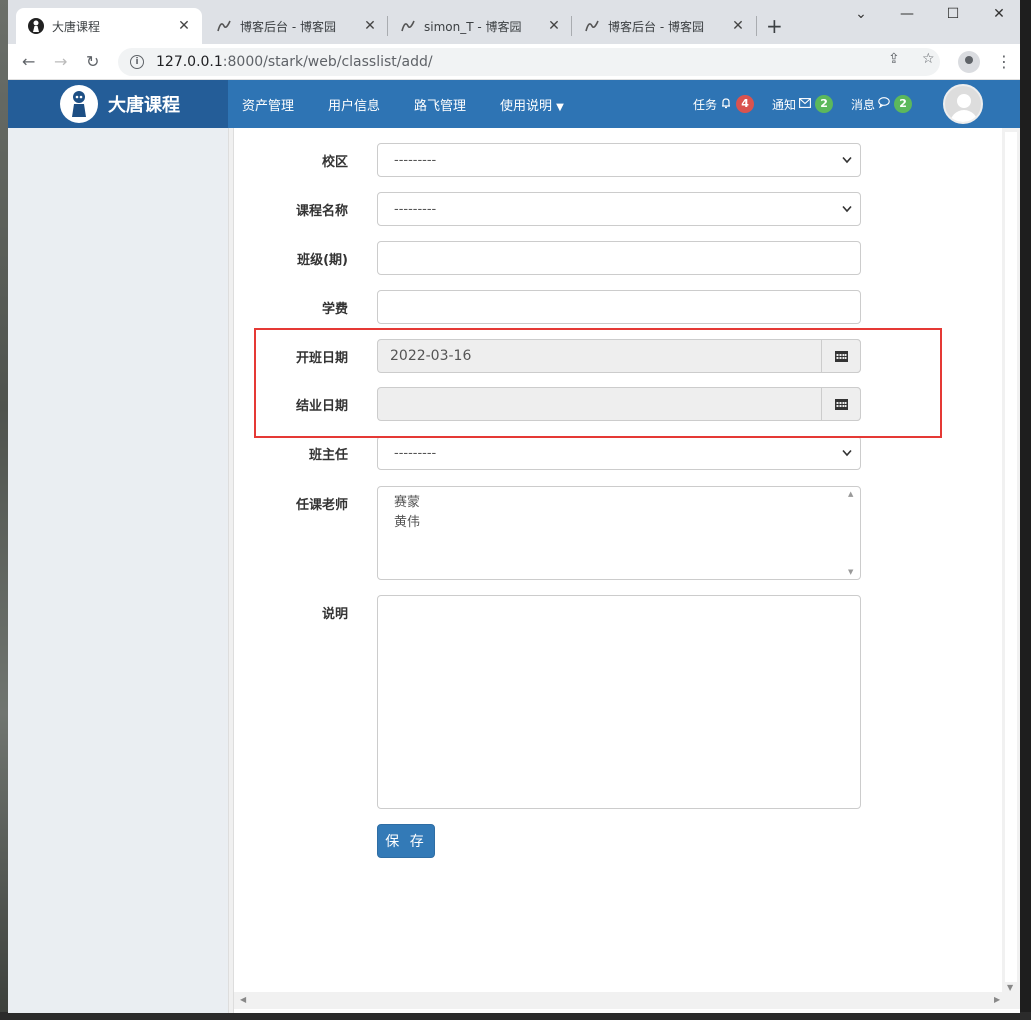  What do you see at coordinates (928, 59) in the screenshot?
I see `bookmark-star-icon: ☆` at bounding box center [928, 59].